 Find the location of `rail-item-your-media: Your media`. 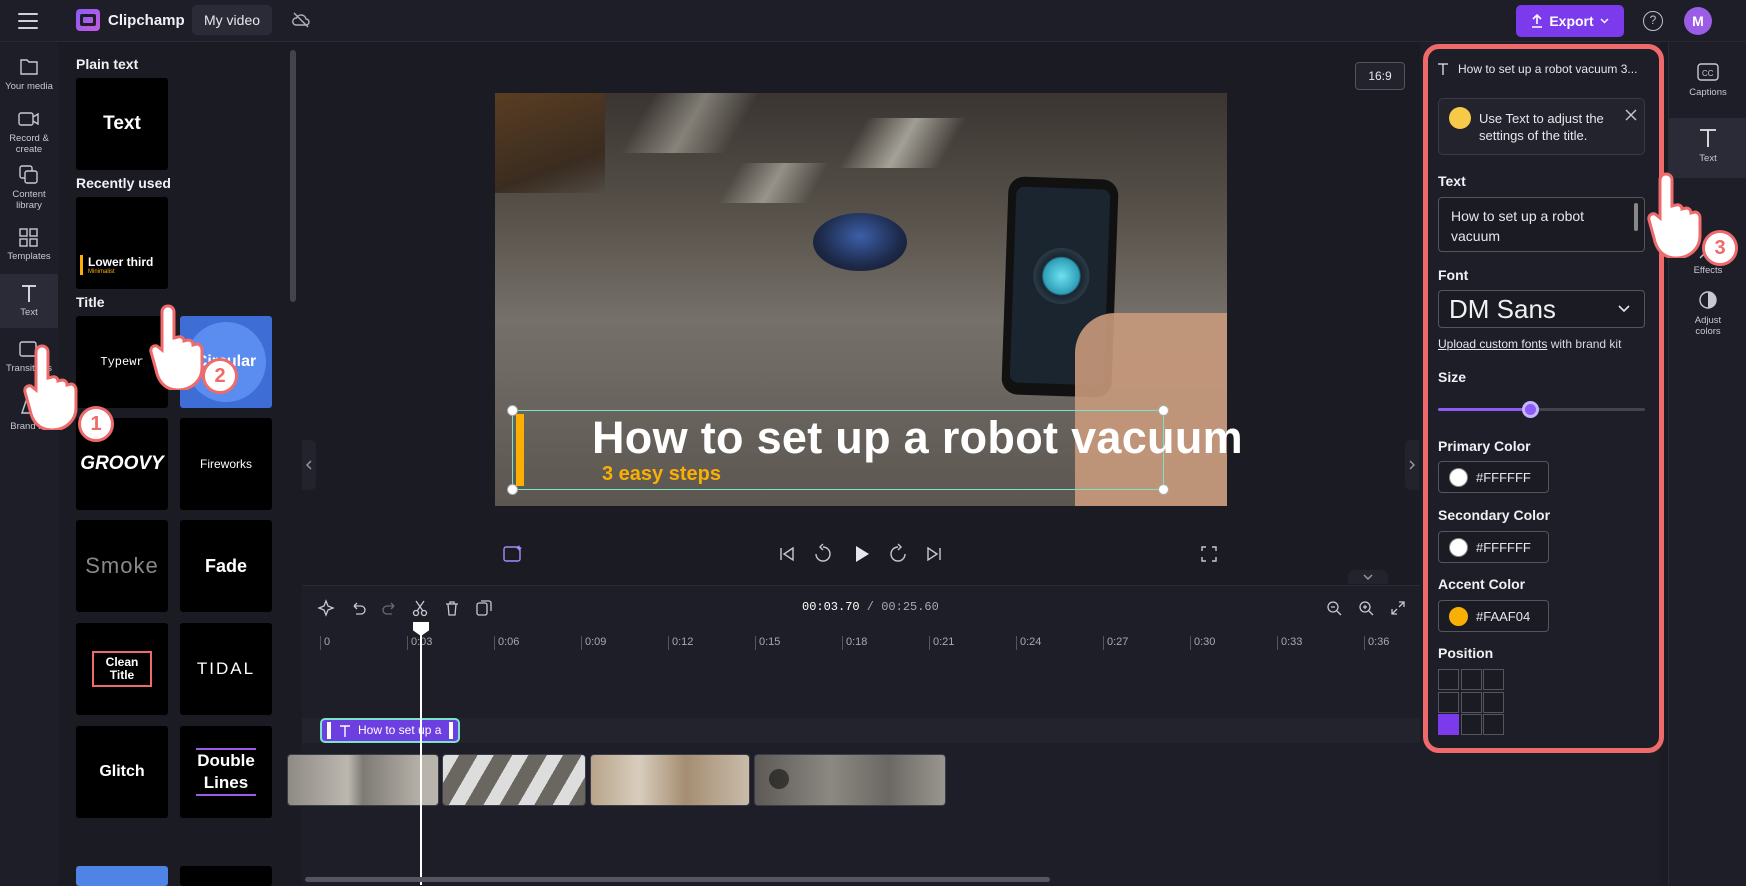

rail-item-your-media: Your media is located at coordinates (29, 74).